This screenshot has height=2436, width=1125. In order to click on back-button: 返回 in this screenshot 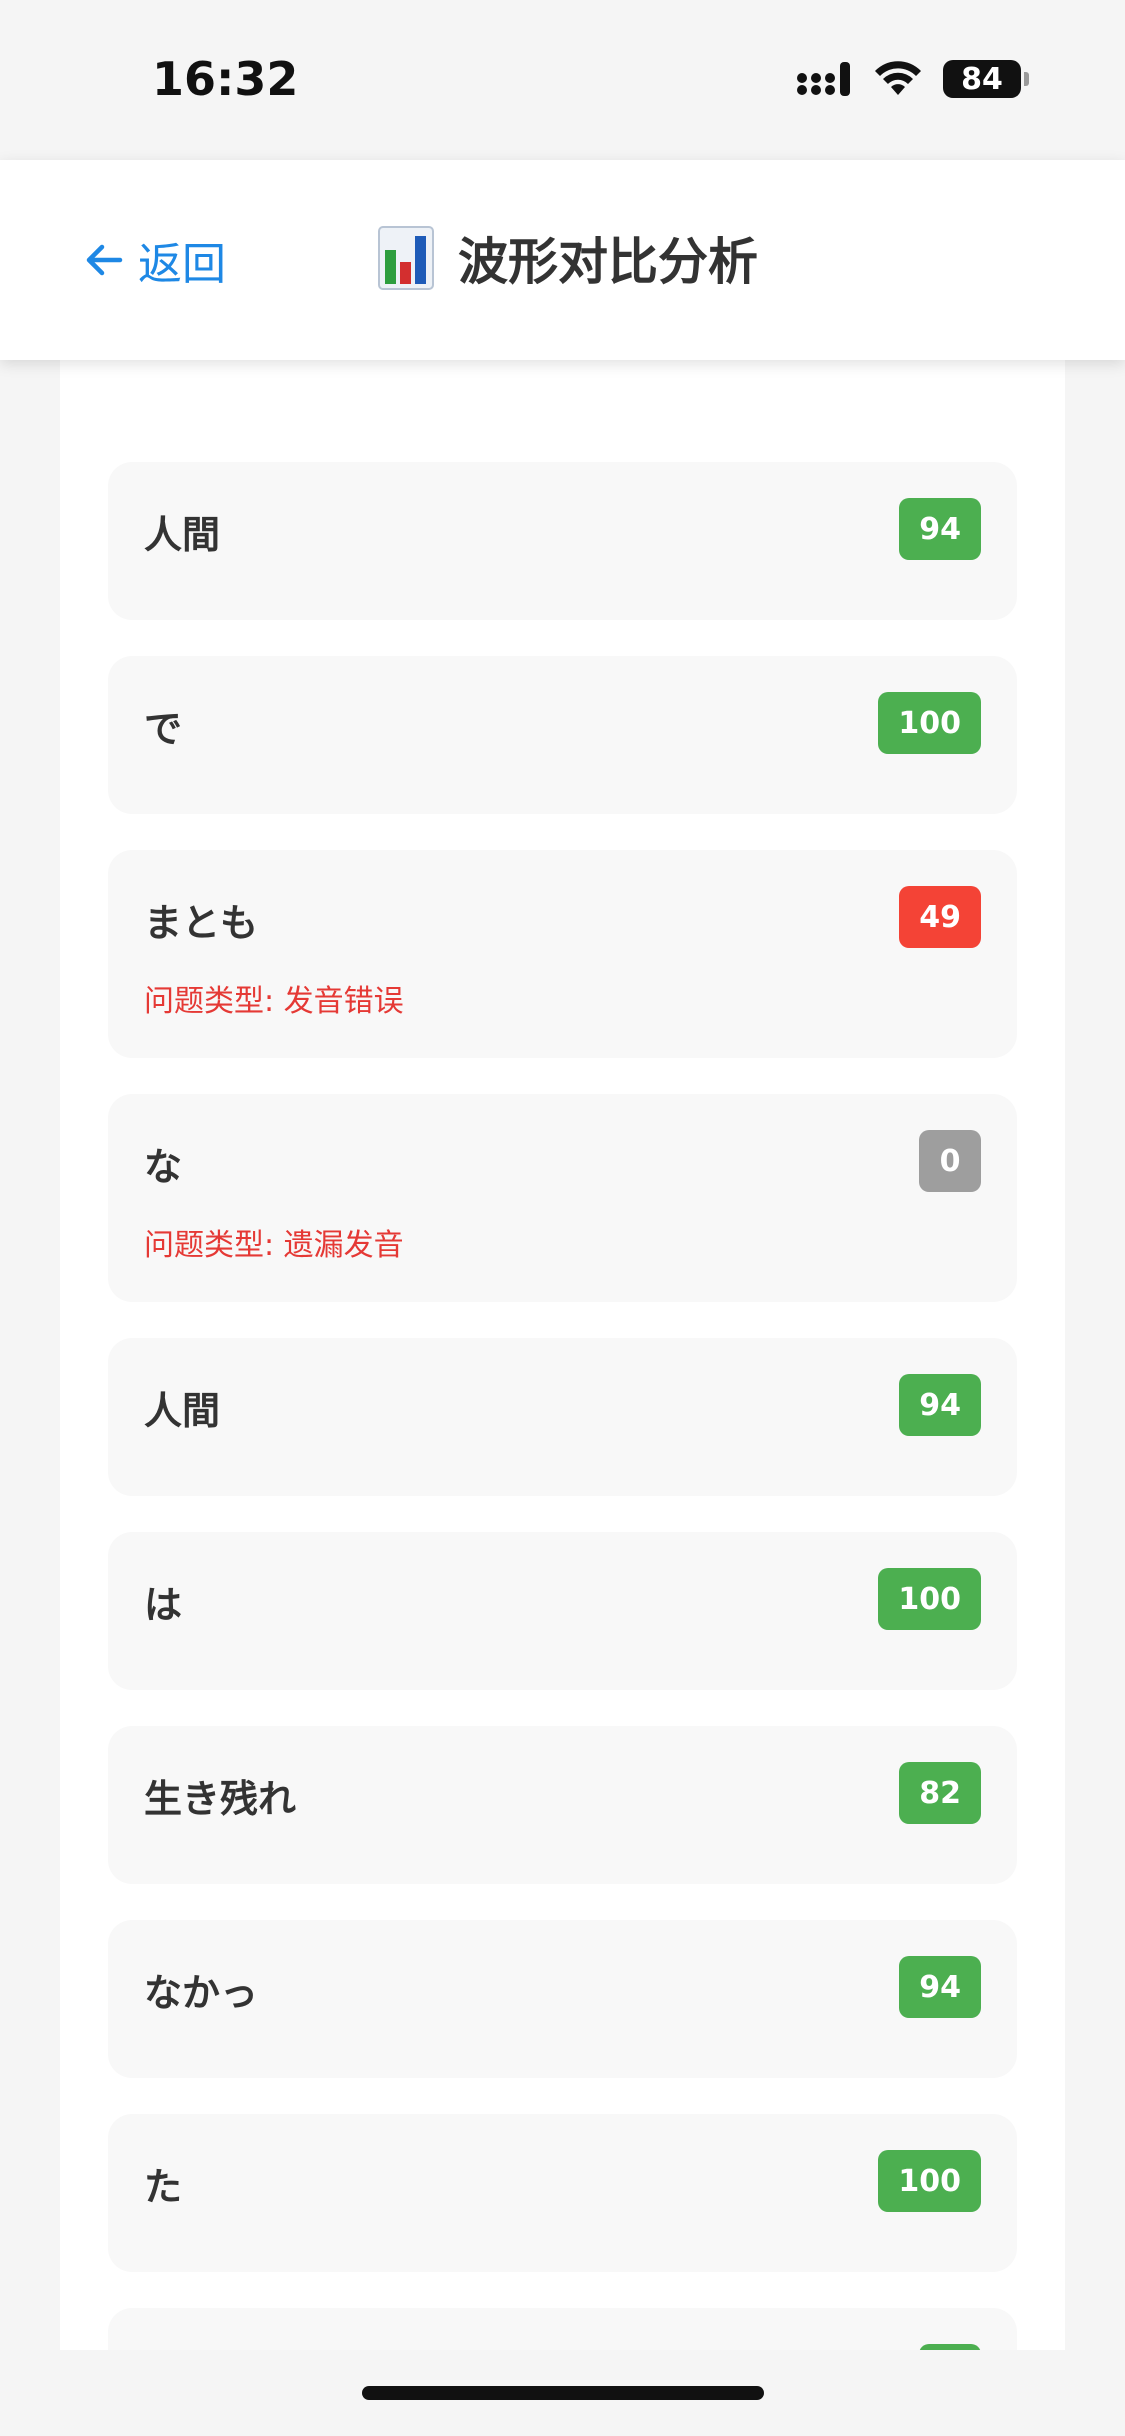, I will do `click(155, 260)`.